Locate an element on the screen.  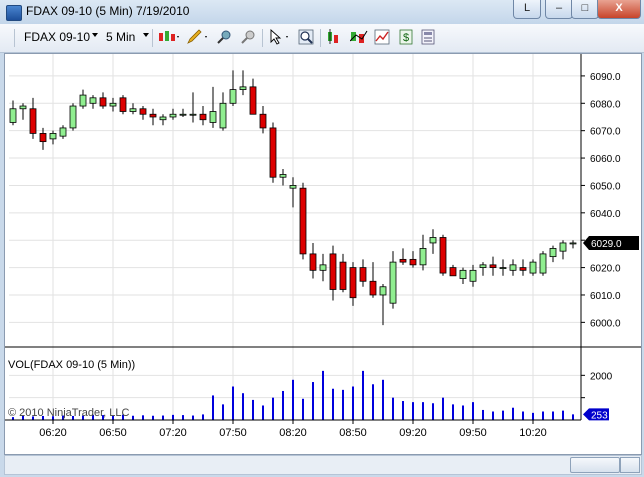
x-tick-label: 08:50 is located at coordinates (353, 433).